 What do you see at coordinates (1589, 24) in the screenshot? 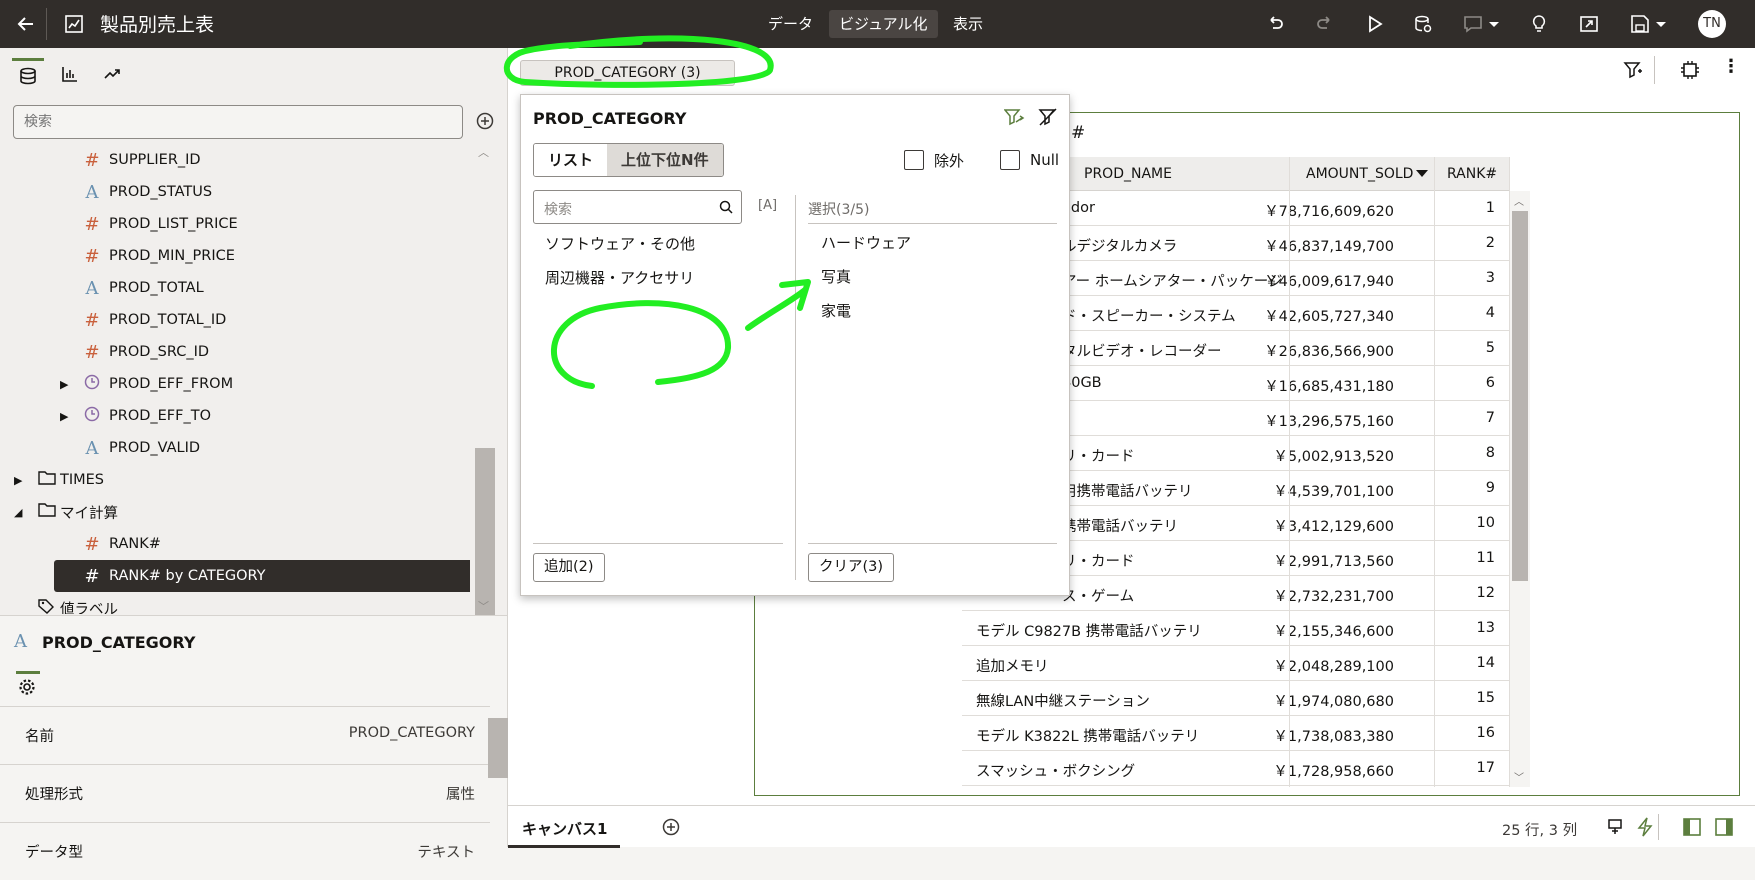
I see `present-icon` at bounding box center [1589, 24].